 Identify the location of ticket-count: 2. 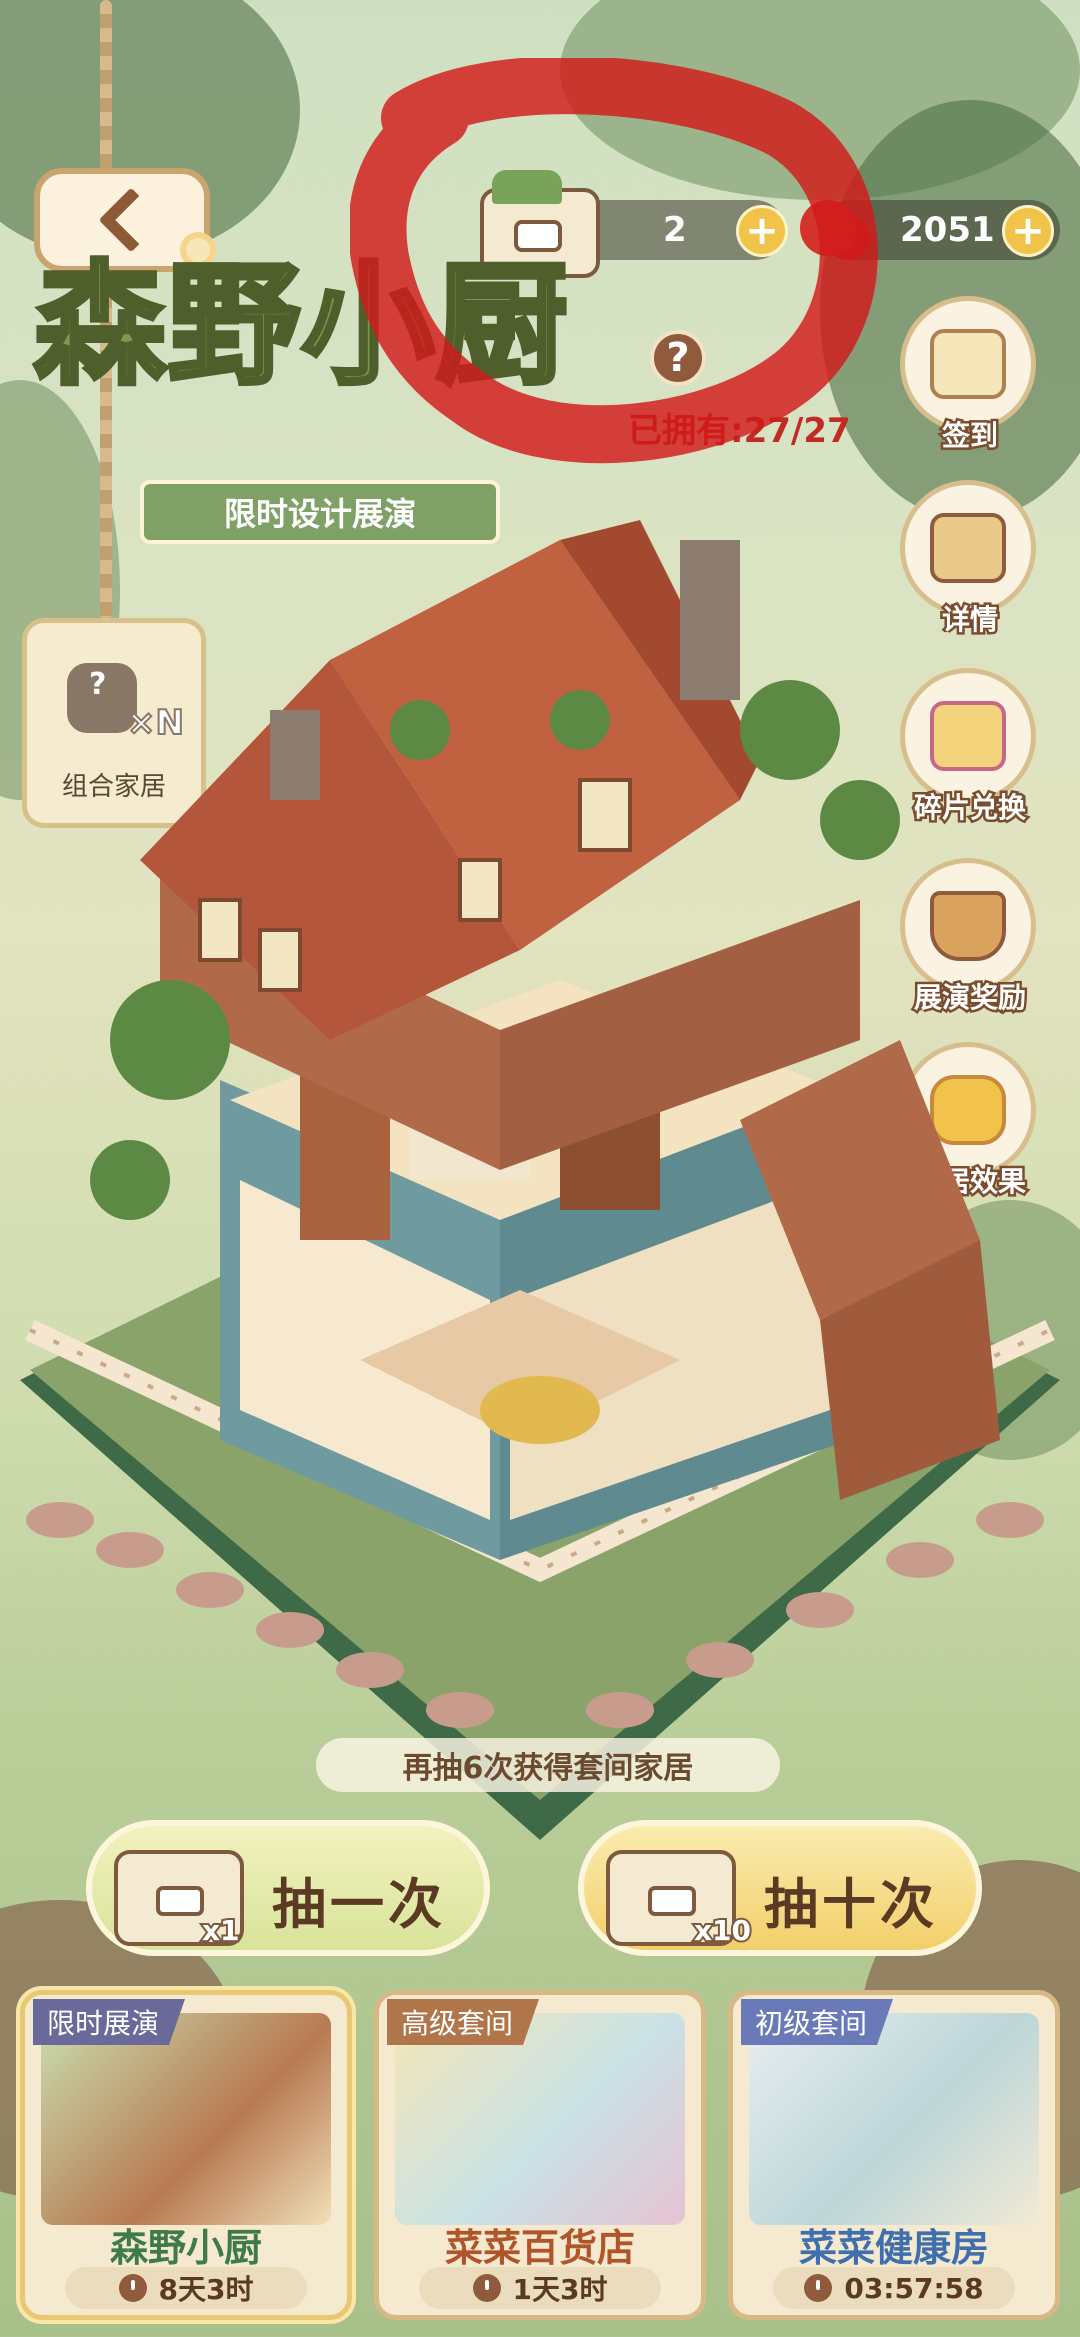
(675, 230).